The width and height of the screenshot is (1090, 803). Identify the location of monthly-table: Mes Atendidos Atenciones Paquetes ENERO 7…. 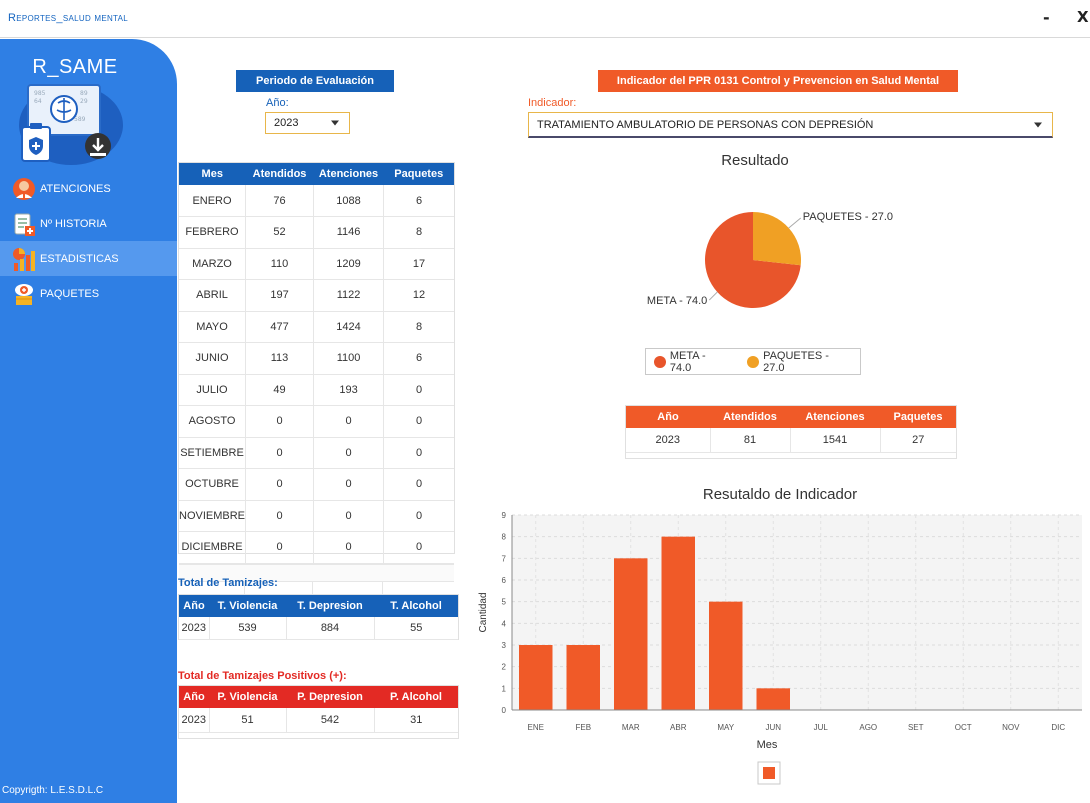
(316, 390).